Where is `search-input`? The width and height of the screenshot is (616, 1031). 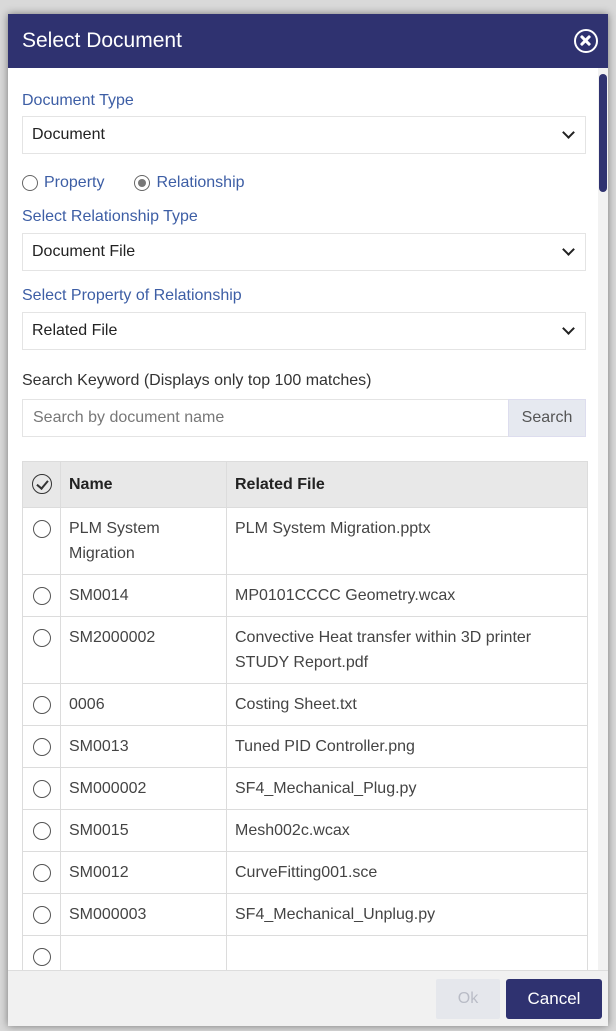 search-input is located at coordinates (265, 418).